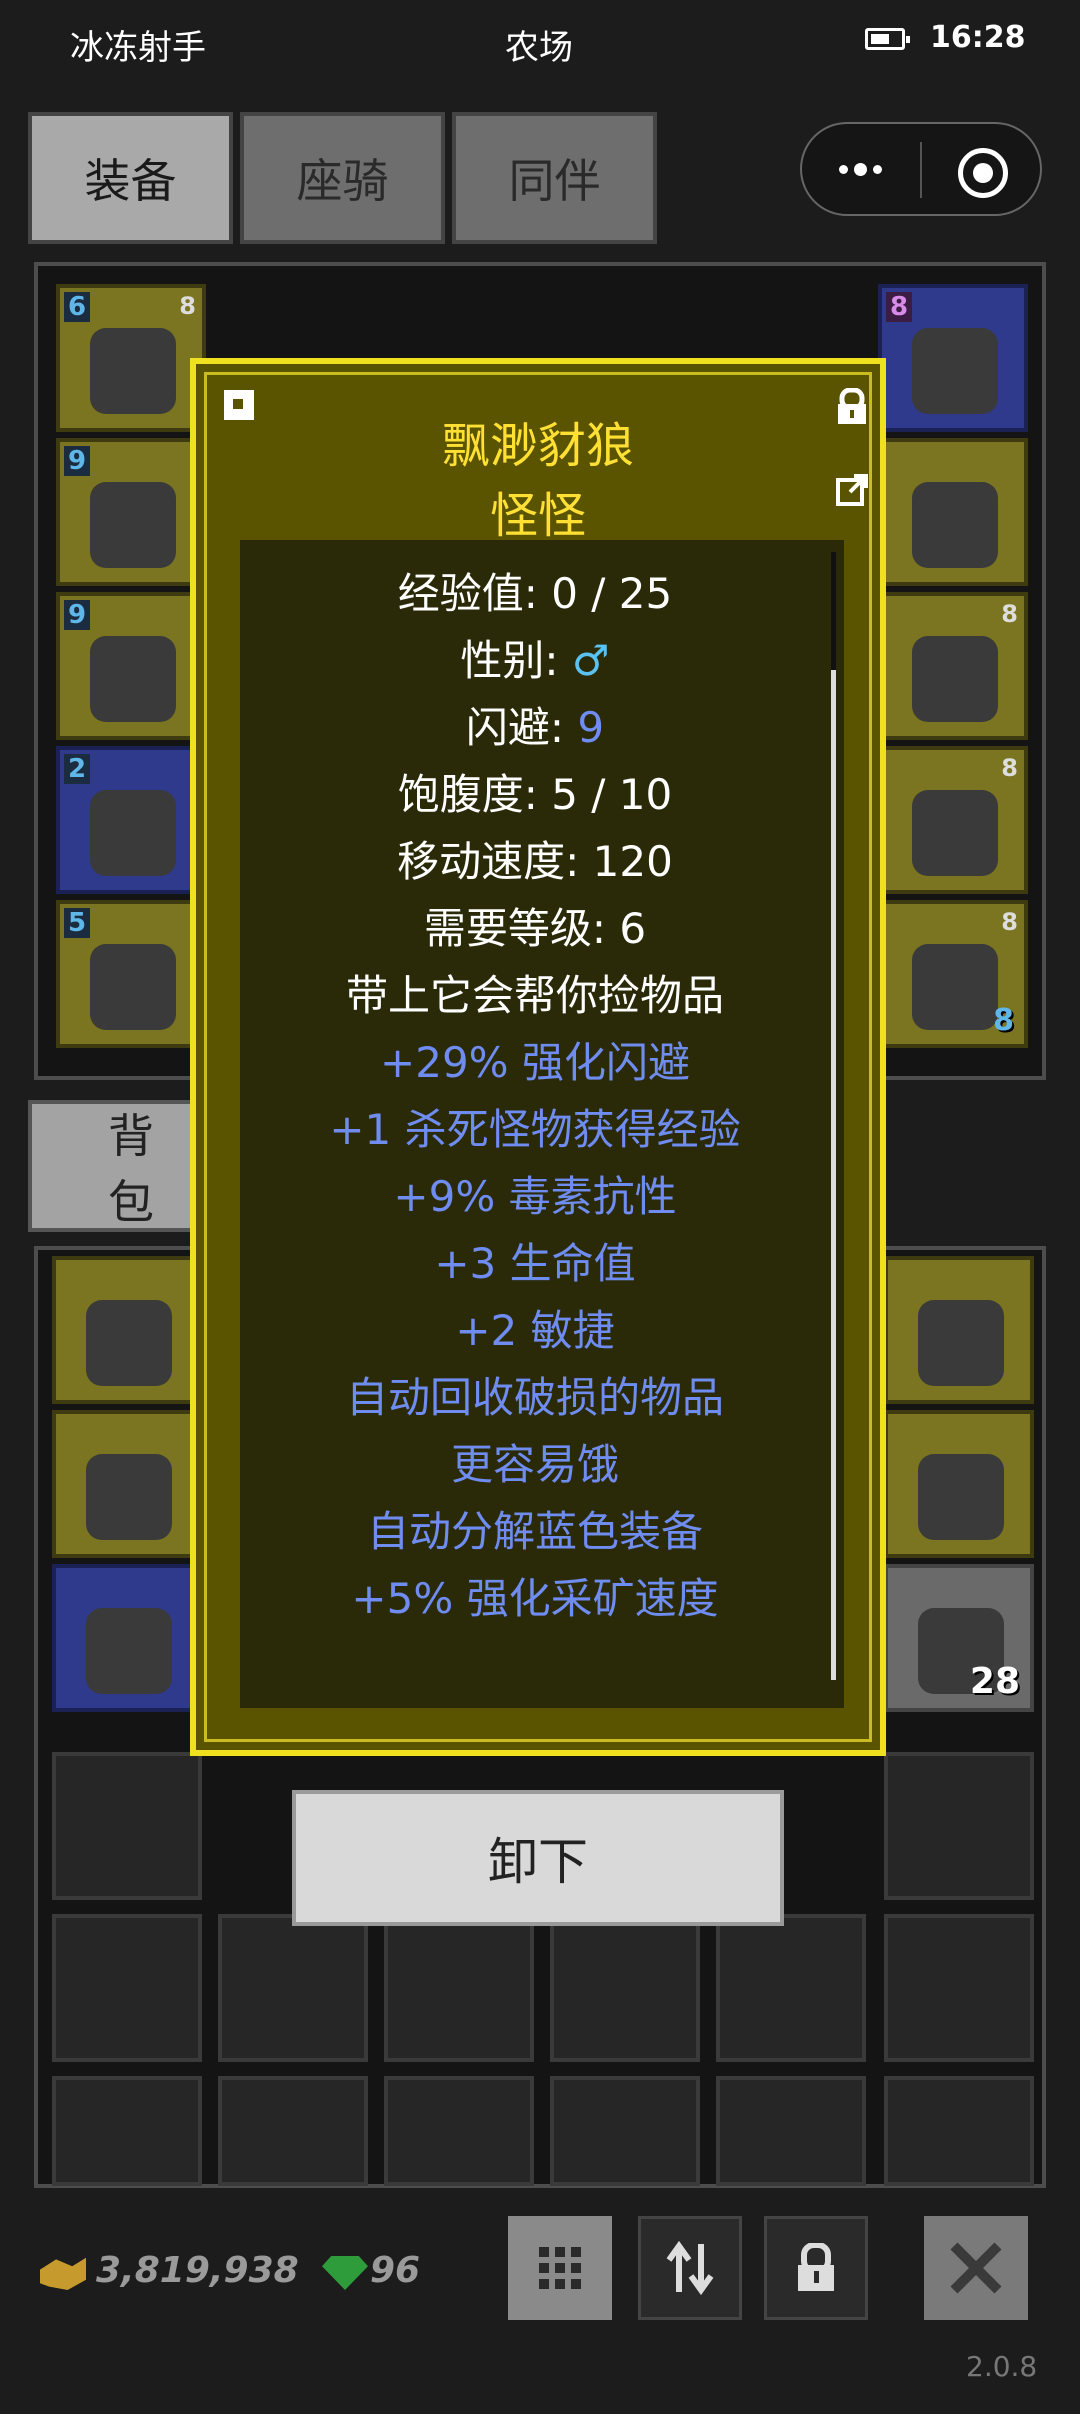 The image size is (1080, 2414). Describe the element at coordinates (129, 1343) in the screenshot. I see `rabbit-icon` at that location.